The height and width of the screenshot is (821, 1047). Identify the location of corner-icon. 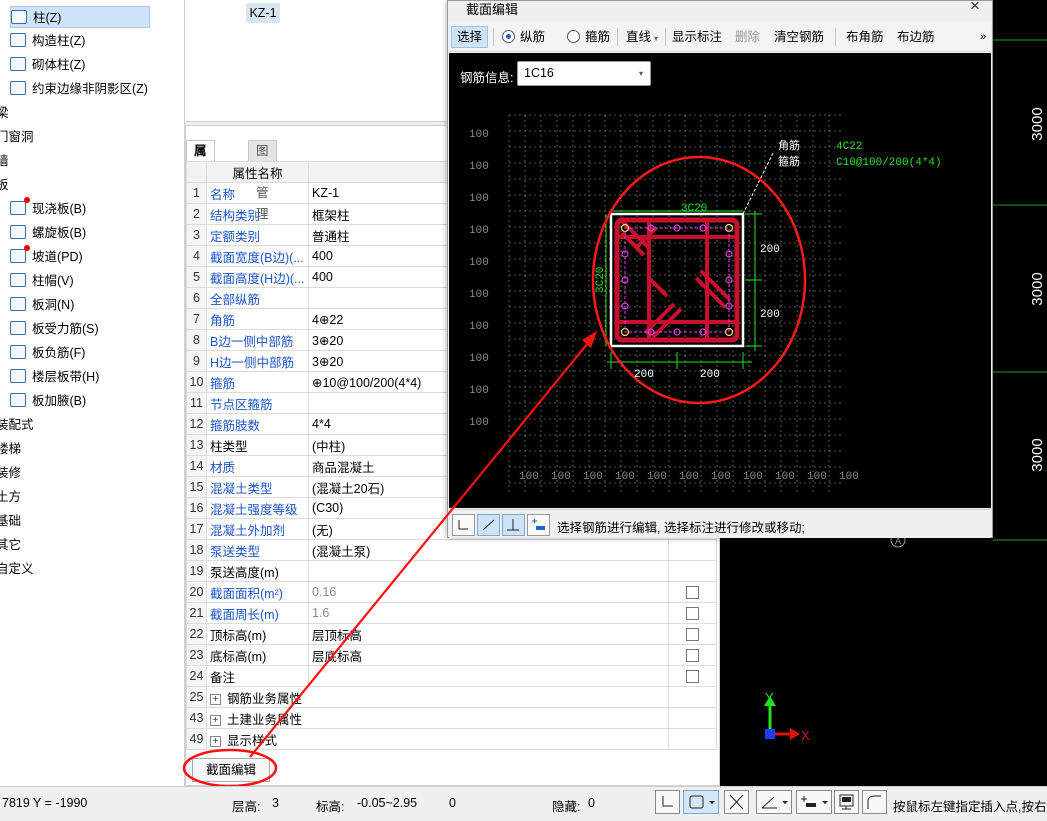
(667, 801).